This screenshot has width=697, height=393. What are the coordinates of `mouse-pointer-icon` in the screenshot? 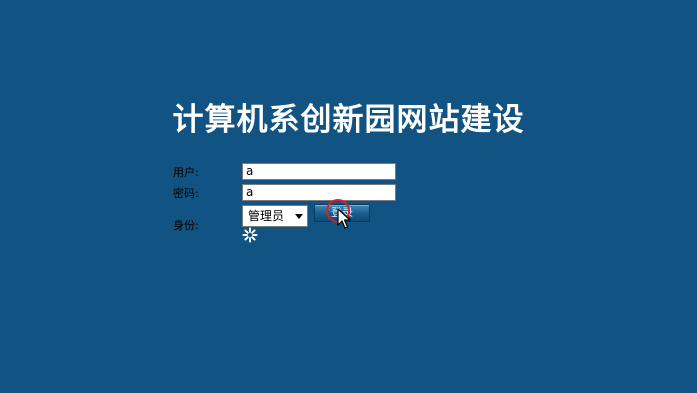 It's located at (344, 221).